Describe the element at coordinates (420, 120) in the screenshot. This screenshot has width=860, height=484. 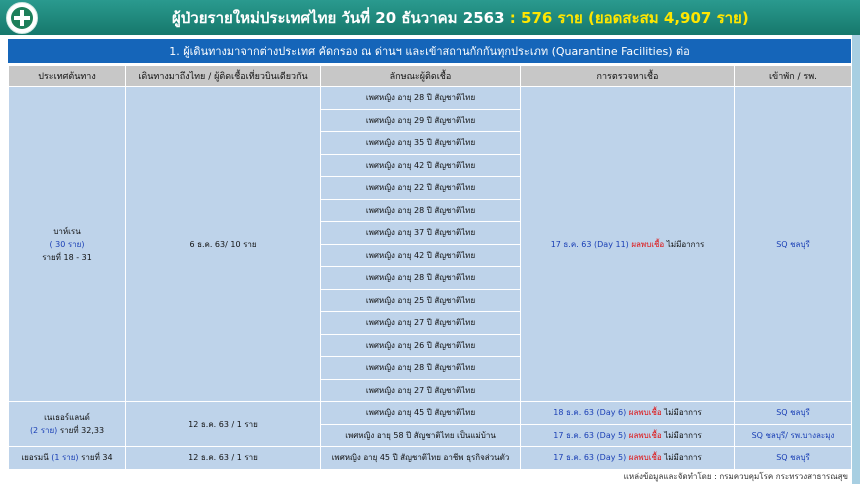
I see `case-cell: เพศหญิง อายุ 29 ปี สัญชาติไทย` at that location.